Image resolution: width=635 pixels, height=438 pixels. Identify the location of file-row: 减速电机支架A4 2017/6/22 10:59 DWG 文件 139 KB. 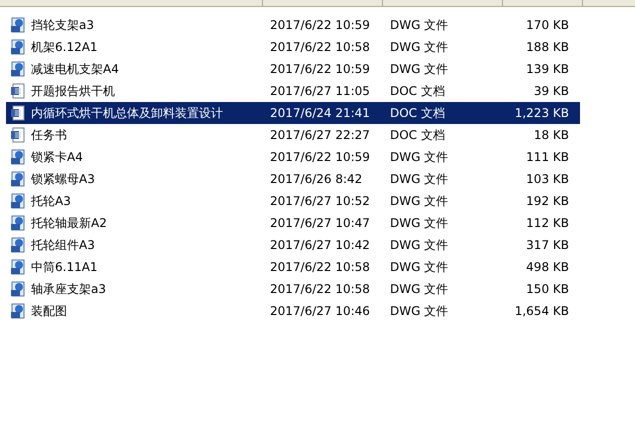
(293, 69).